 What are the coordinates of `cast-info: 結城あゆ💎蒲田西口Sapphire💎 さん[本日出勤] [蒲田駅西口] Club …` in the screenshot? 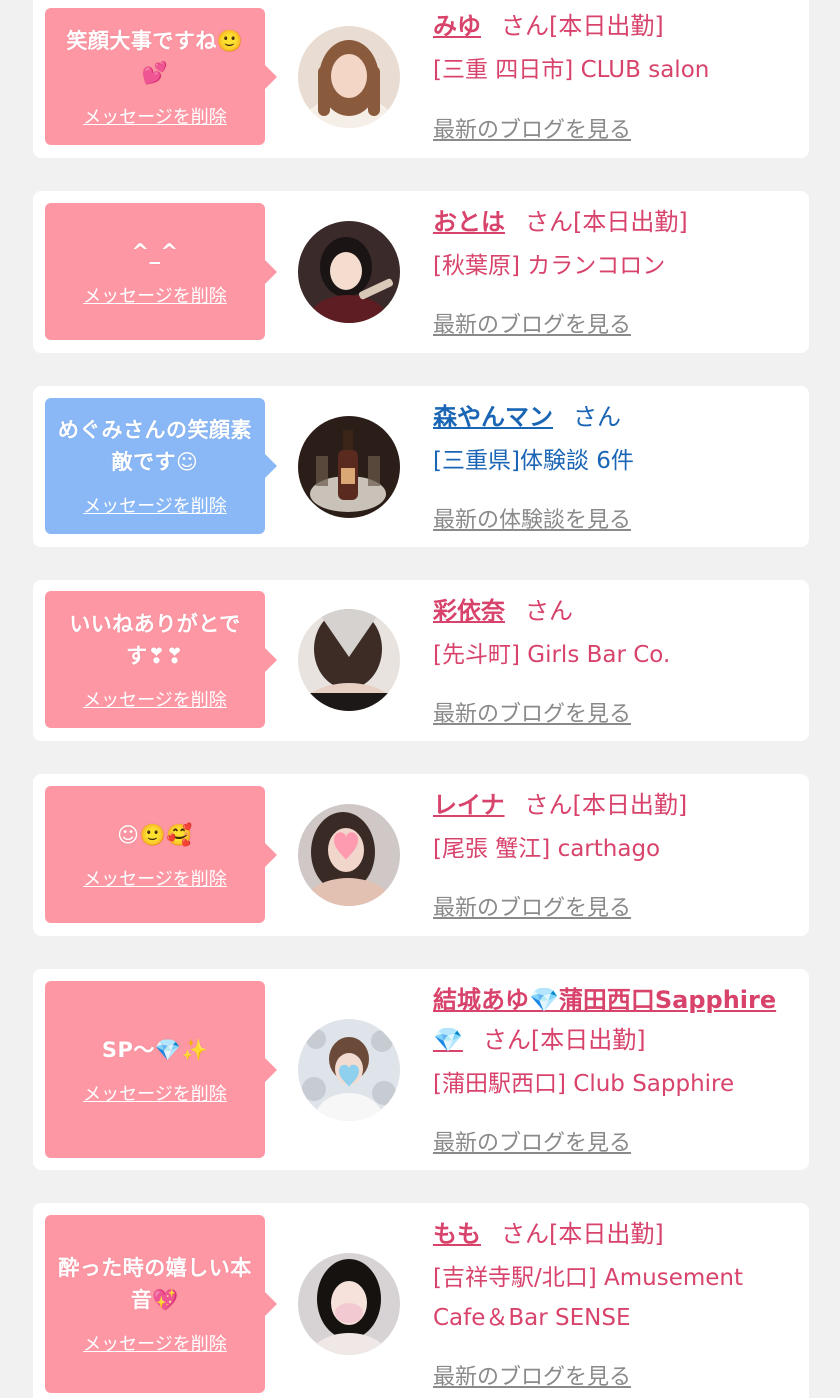 It's located at (618, 1042).